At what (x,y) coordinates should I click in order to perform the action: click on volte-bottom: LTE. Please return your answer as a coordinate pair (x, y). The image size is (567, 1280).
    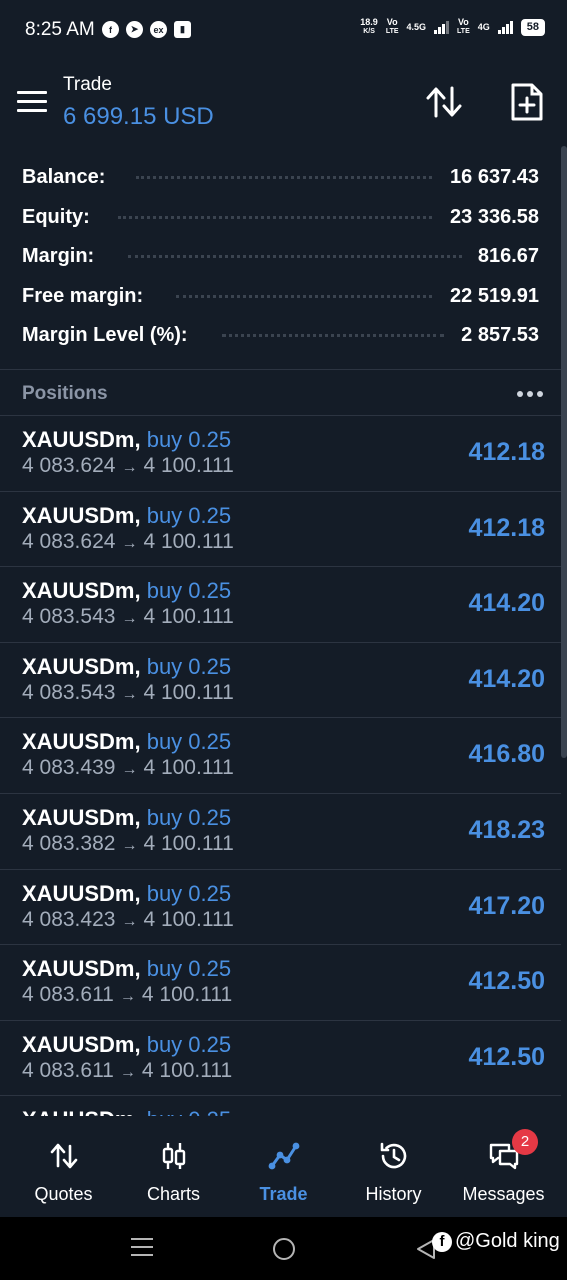
    Looking at the image, I should click on (392, 31).